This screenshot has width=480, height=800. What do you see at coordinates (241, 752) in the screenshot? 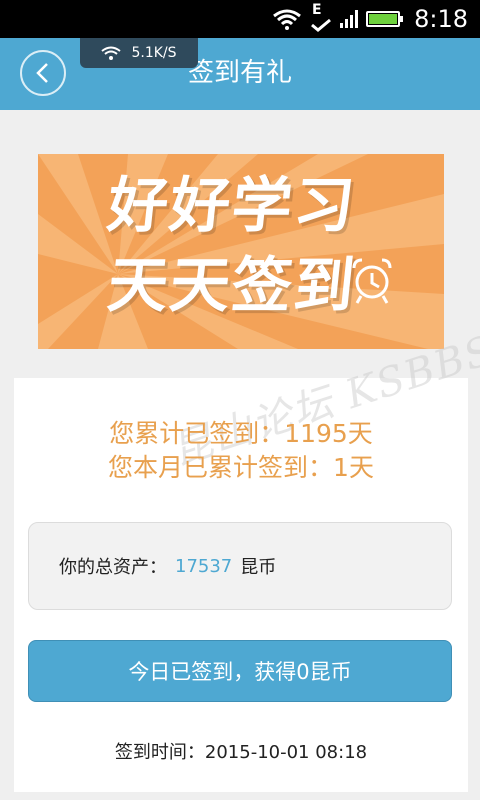
I see `sign-time: 签到时间：2015-10-01 08:18` at bounding box center [241, 752].